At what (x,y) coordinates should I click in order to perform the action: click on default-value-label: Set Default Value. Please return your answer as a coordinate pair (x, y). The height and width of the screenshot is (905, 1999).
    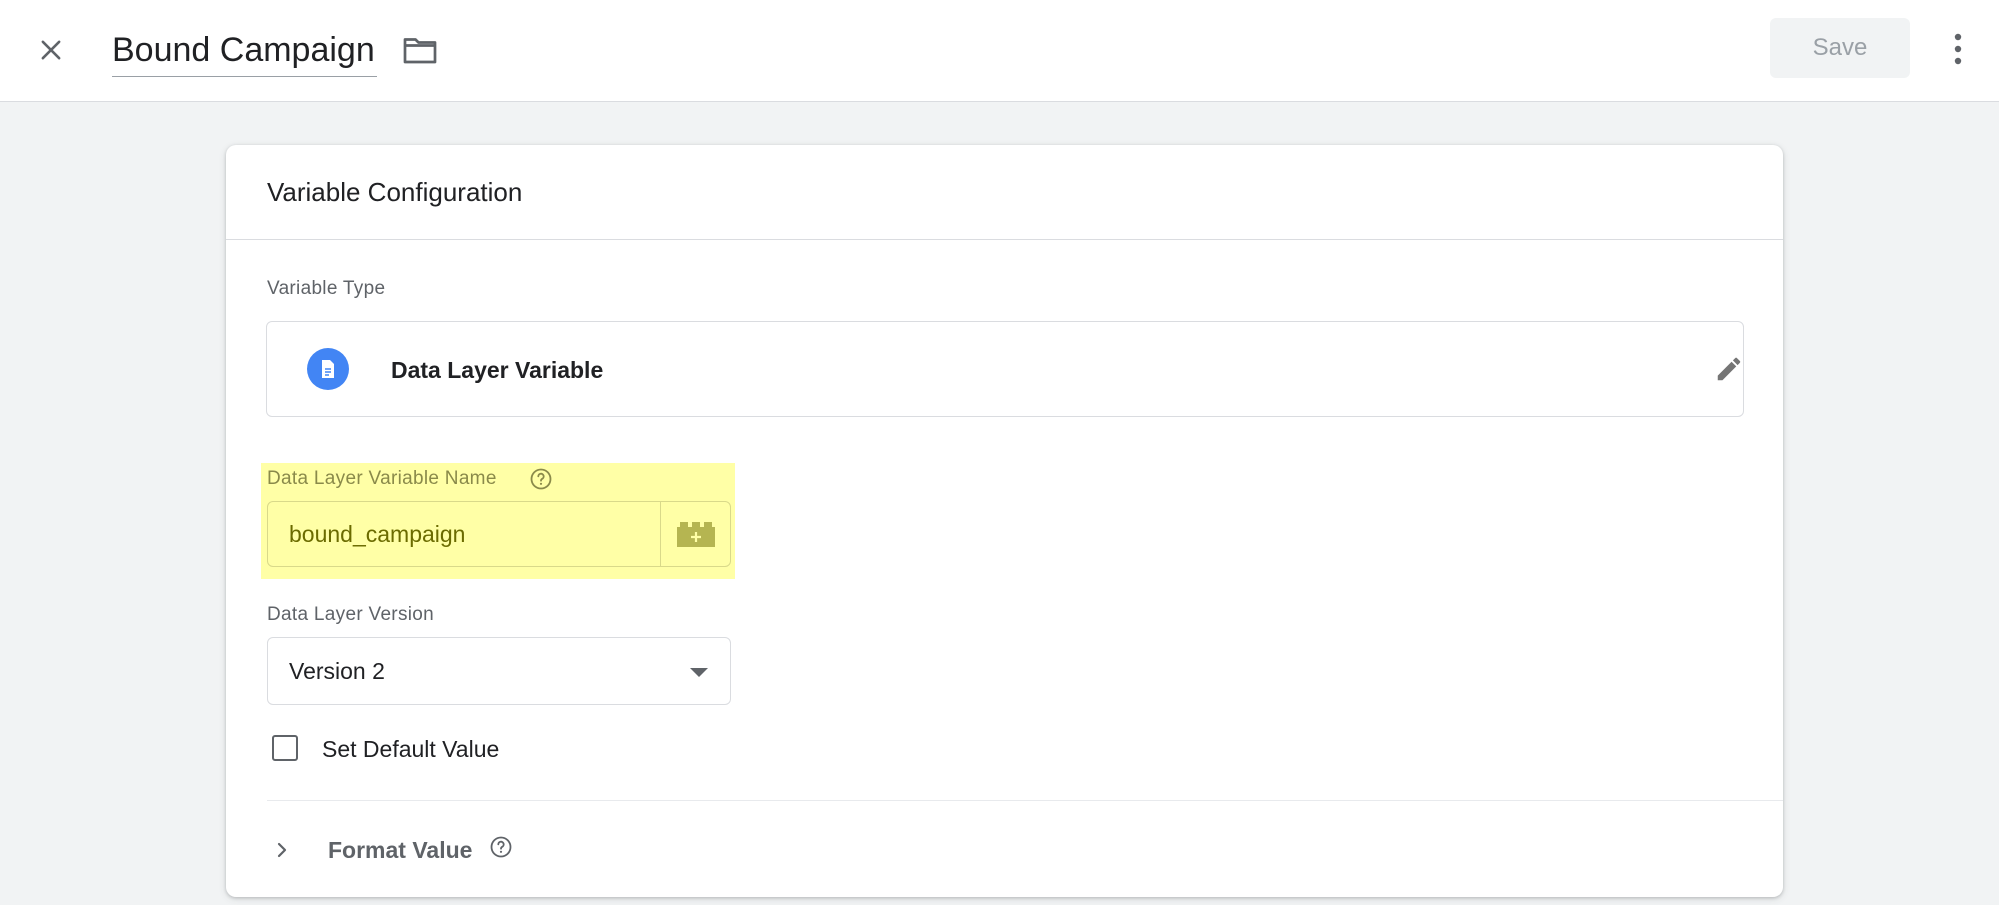
    Looking at the image, I should click on (410, 749).